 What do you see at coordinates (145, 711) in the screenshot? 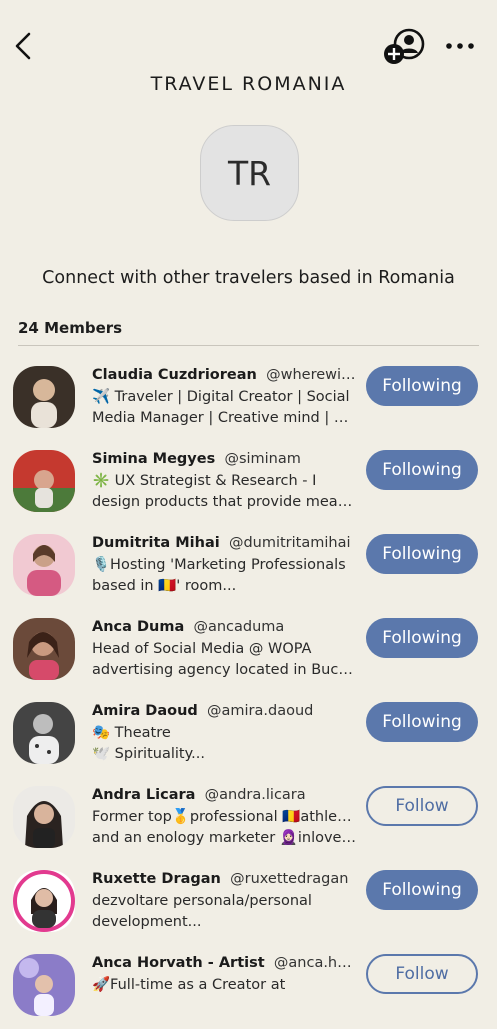
I see `member-name: Amira Daoud` at bounding box center [145, 711].